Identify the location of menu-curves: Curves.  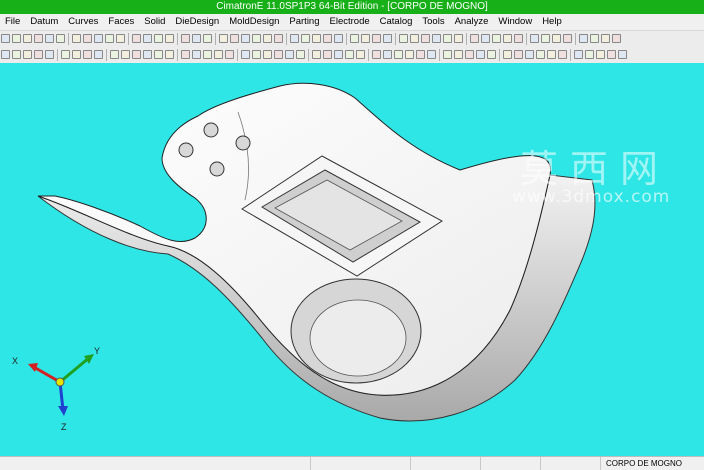
(83, 22).